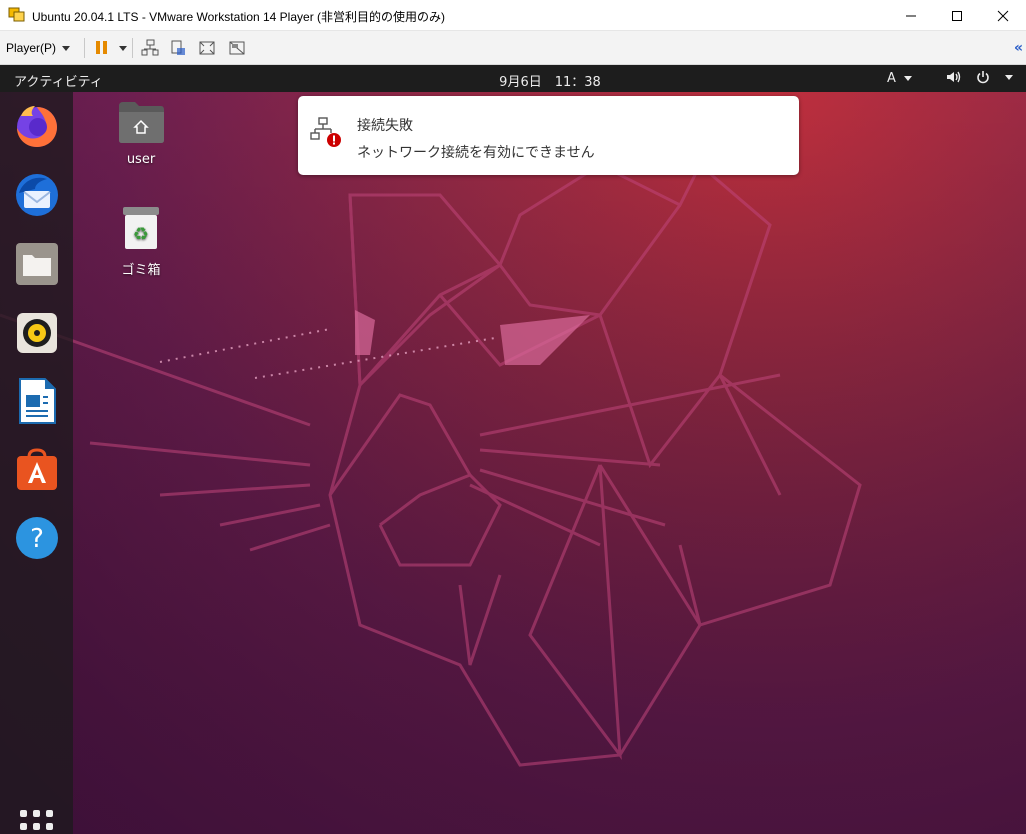  I want to click on pause-icon, so click(111, 47).